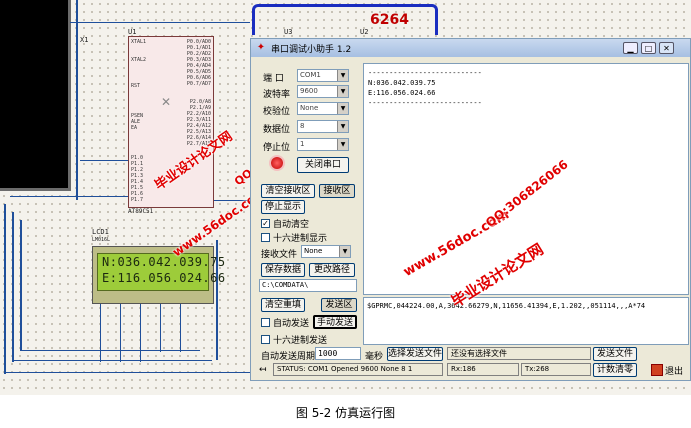 The image size is (691, 428). I want to click on u1-pin-right-7: P0.7/AD7, so click(198, 84).